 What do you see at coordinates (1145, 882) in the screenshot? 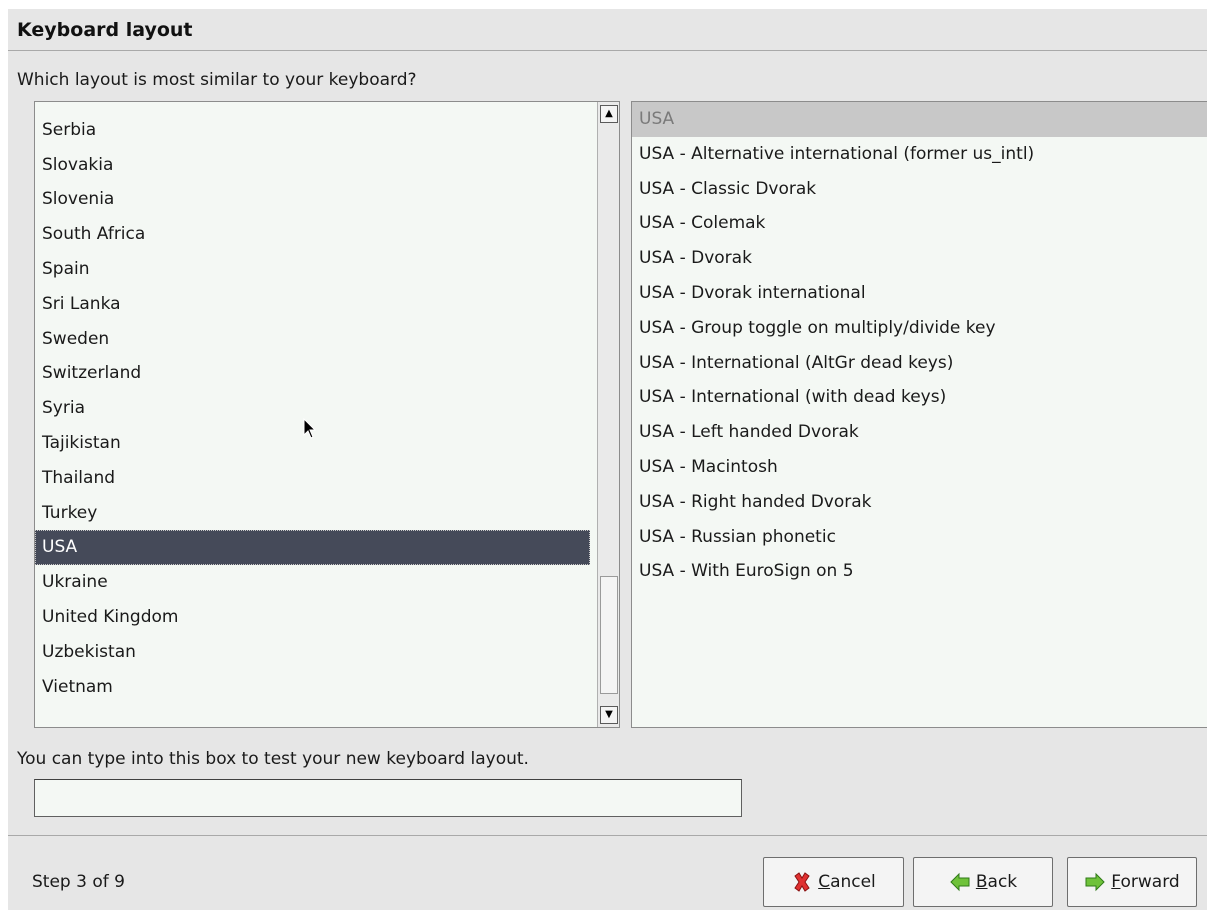
I see `forward-button-label: Forward` at bounding box center [1145, 882].